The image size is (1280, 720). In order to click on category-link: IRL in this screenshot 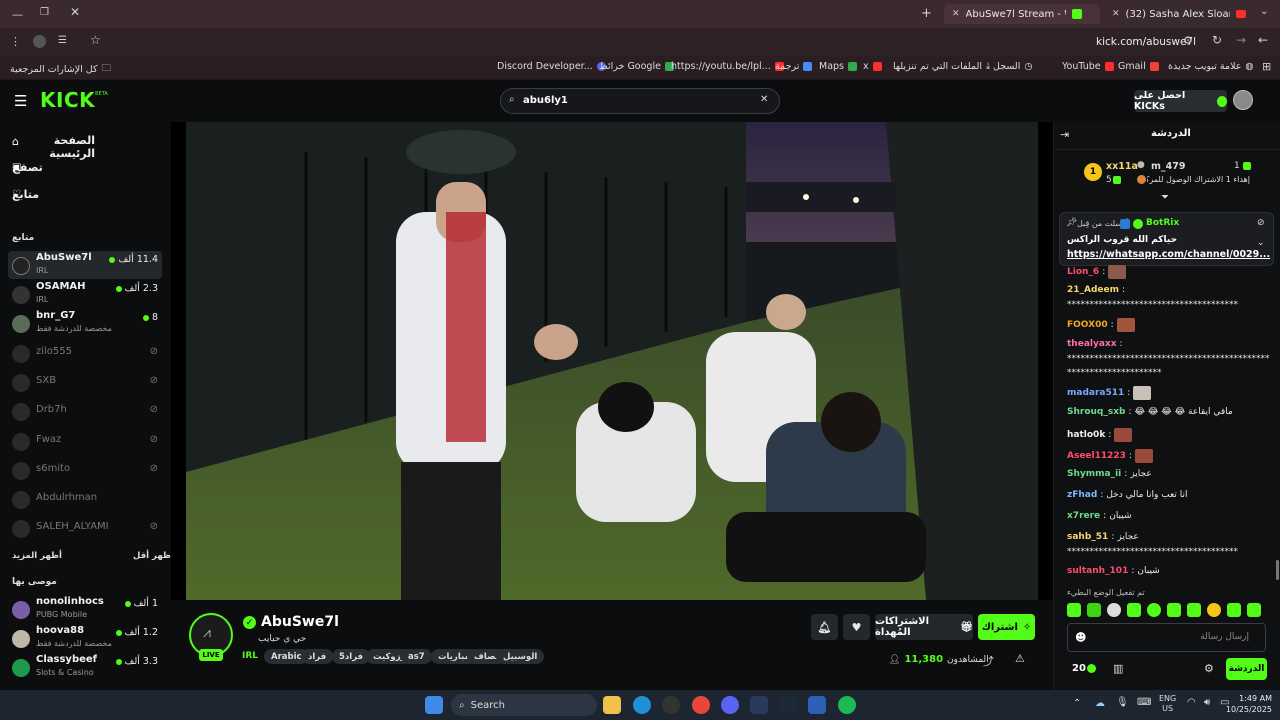, I will do `click(250, 656)`.